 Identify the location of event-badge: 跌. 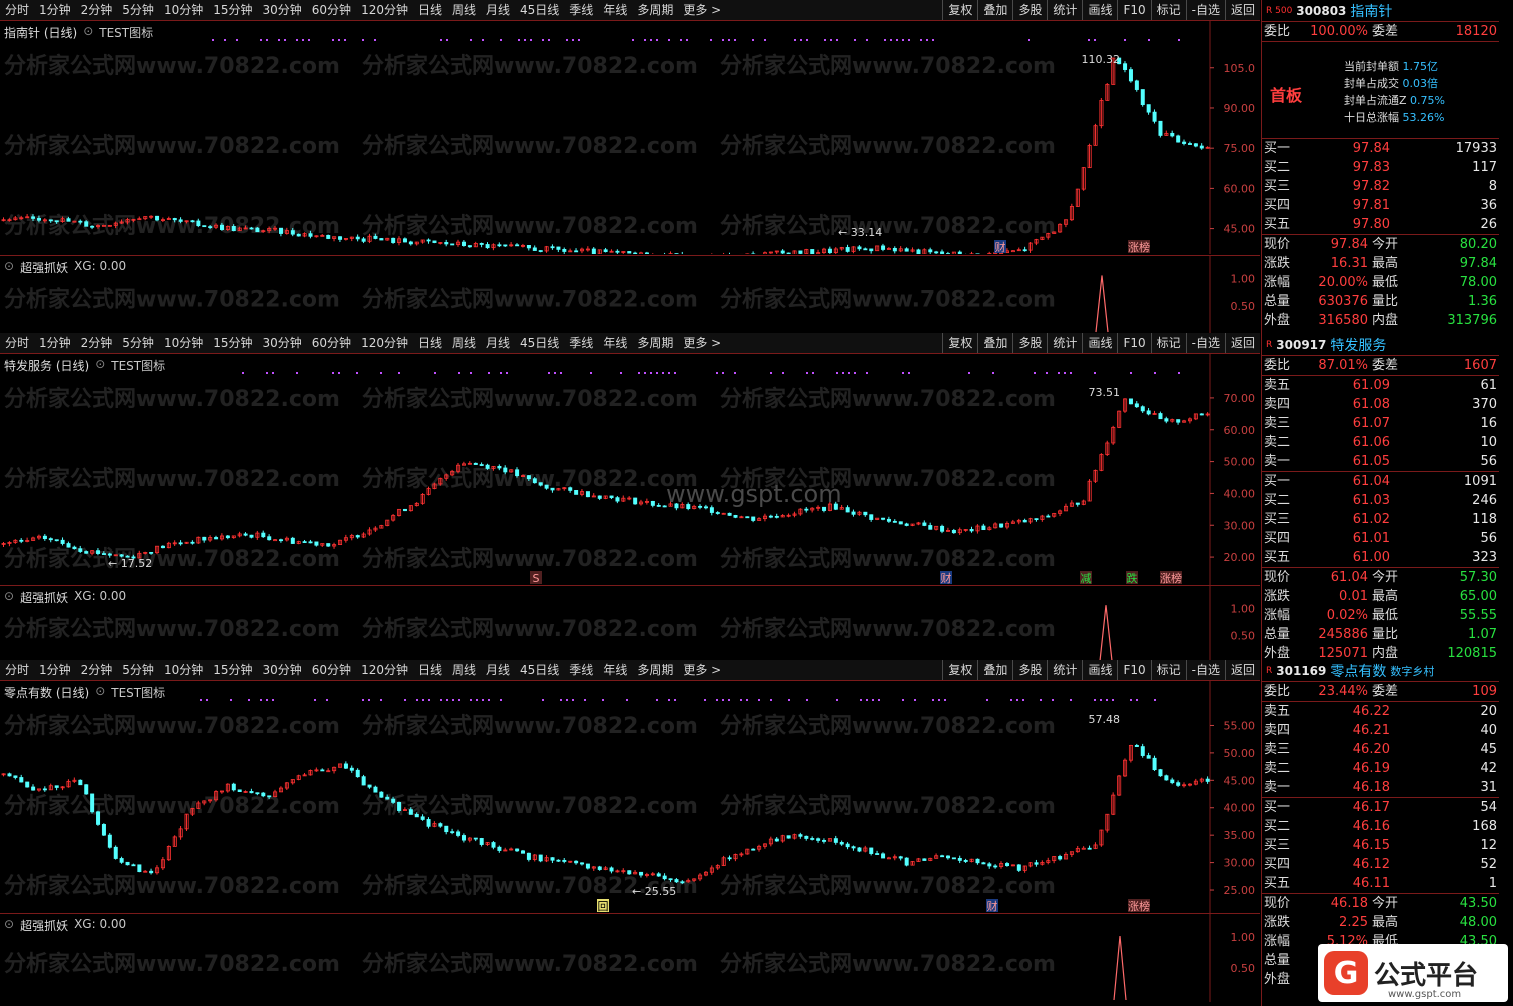
(1132, 578).